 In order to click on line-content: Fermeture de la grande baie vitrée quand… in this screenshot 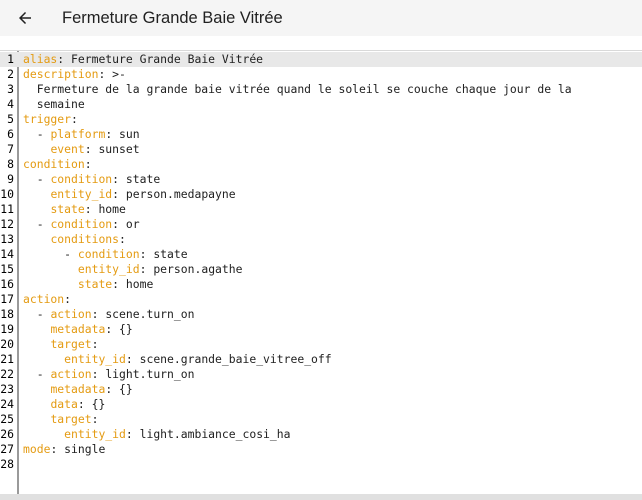, I will do `click(297, 89)`.